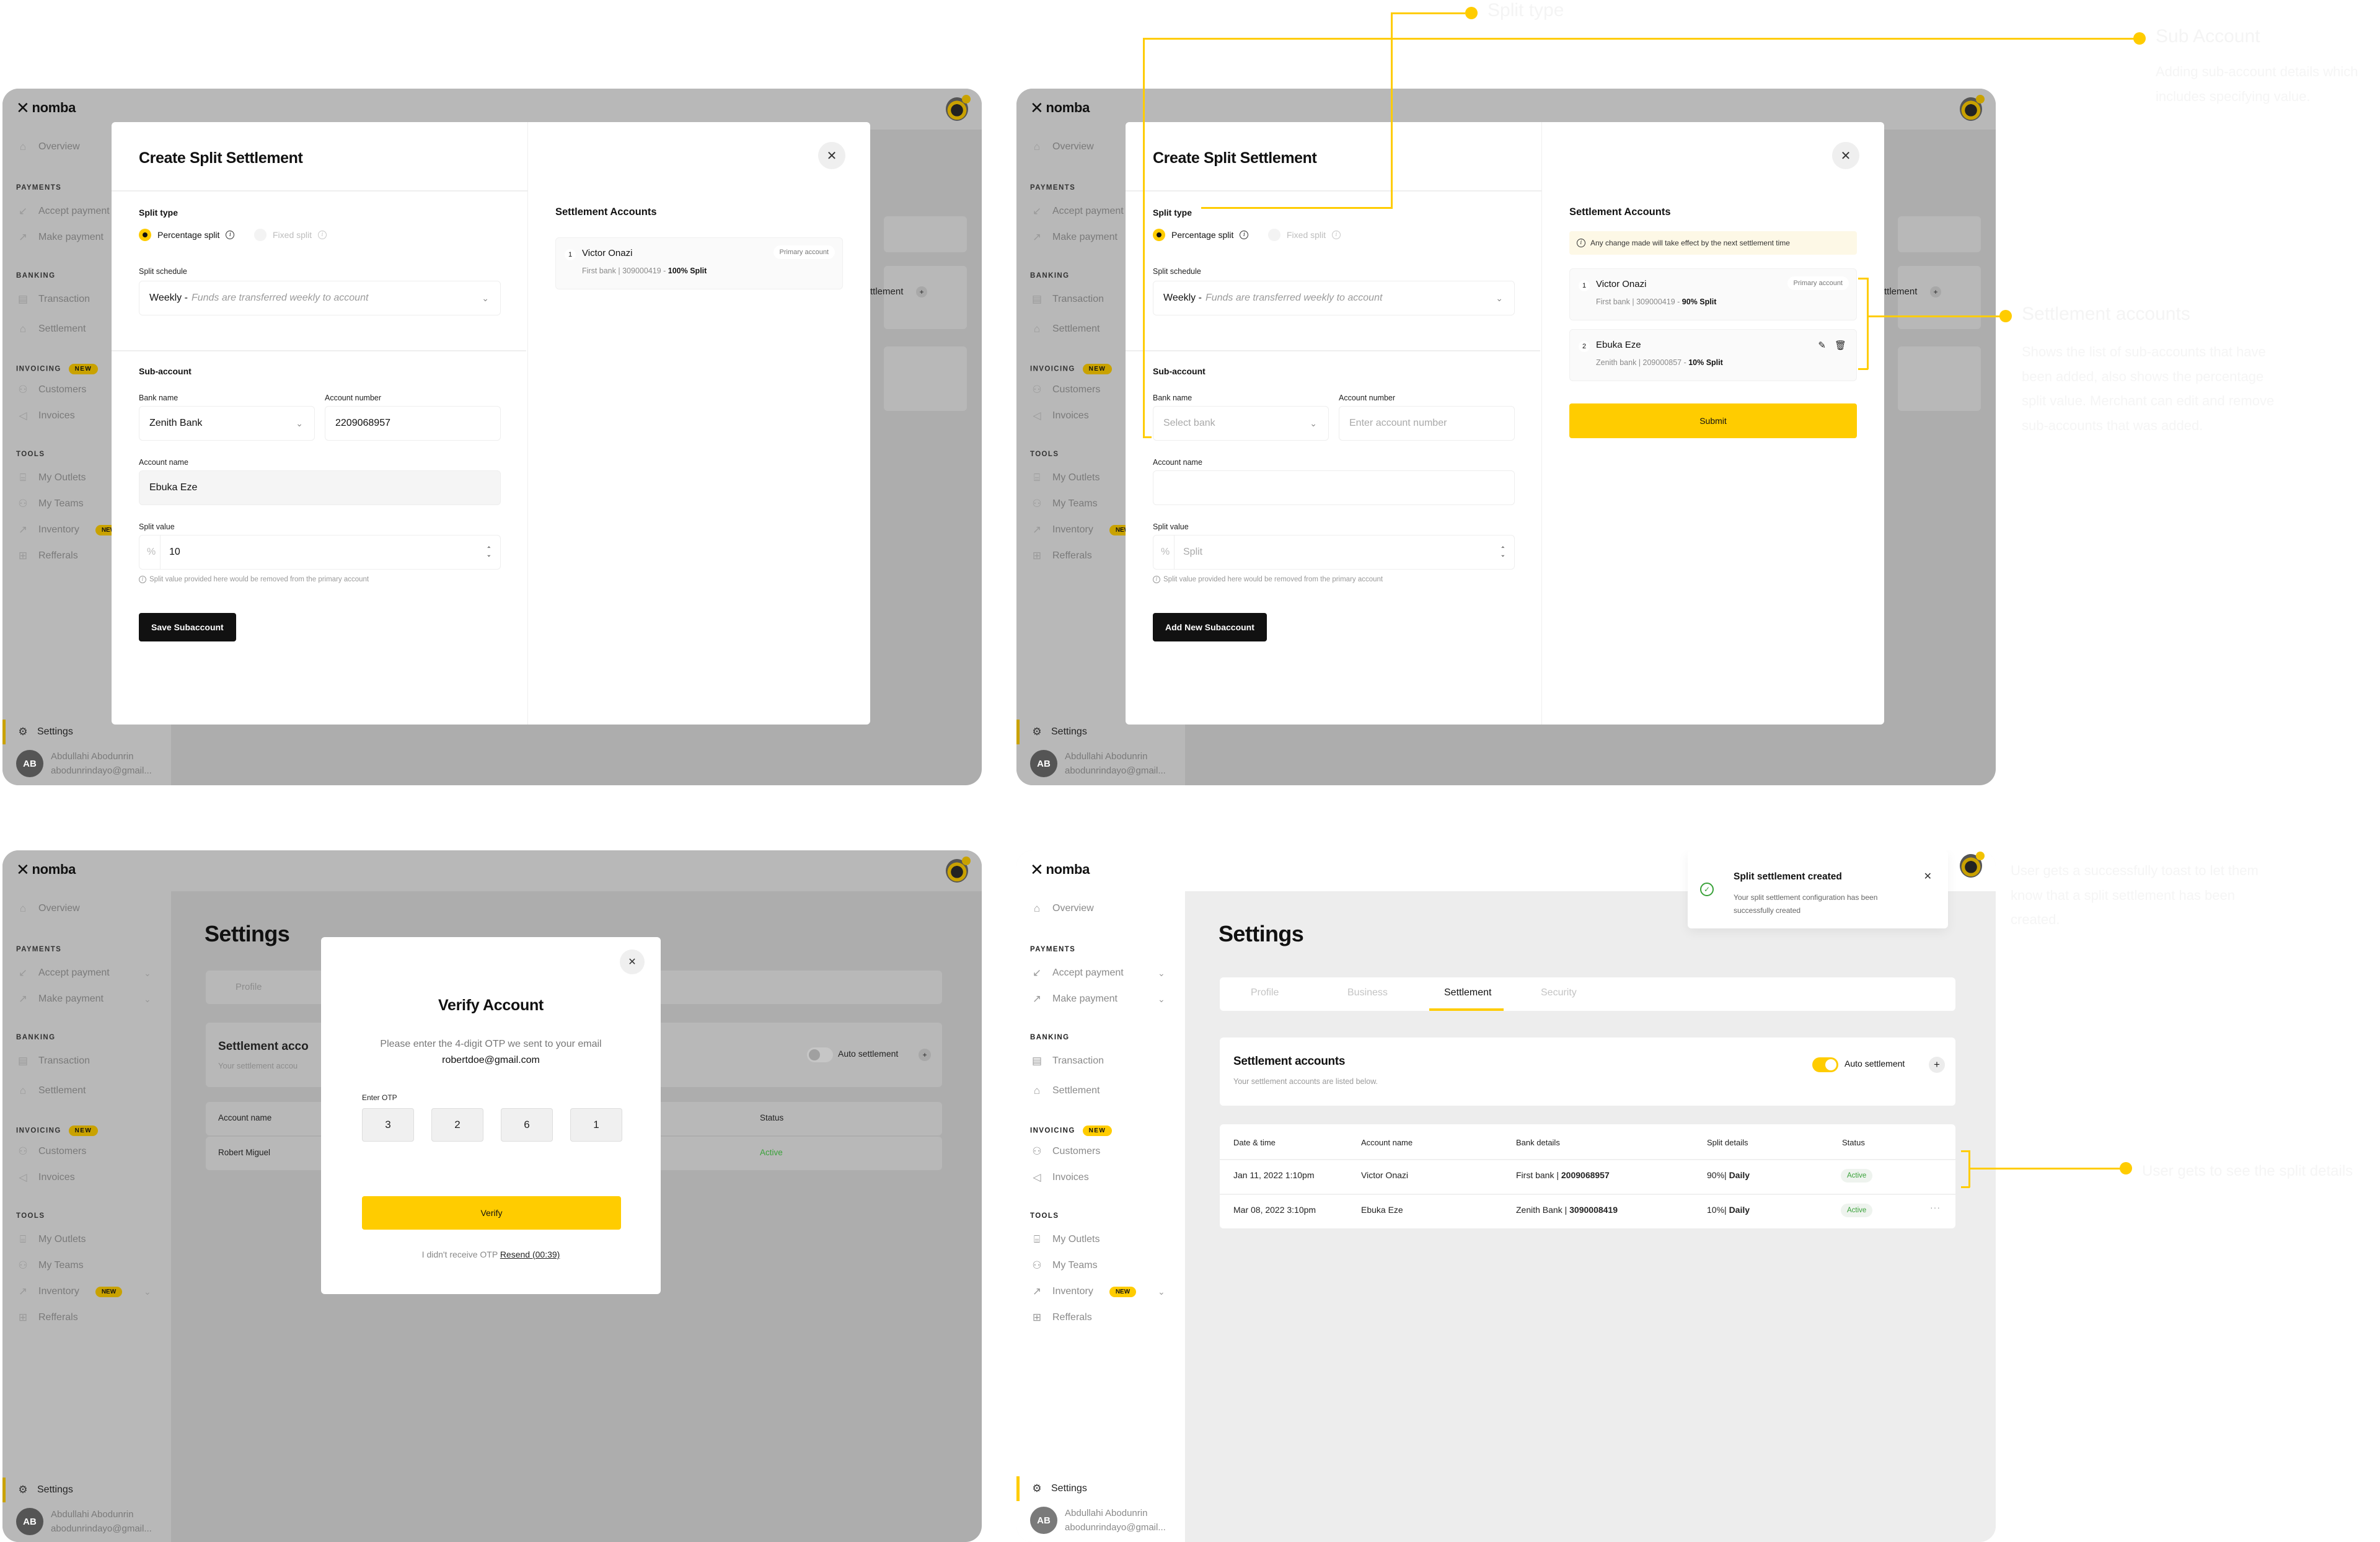 The height and width of the screenshot is (1542, 2380). What do you see at coordinates (1427, 423) in the screenshot?
I see `account-number-input: Enter account number` at bounding box center [1427, 423].